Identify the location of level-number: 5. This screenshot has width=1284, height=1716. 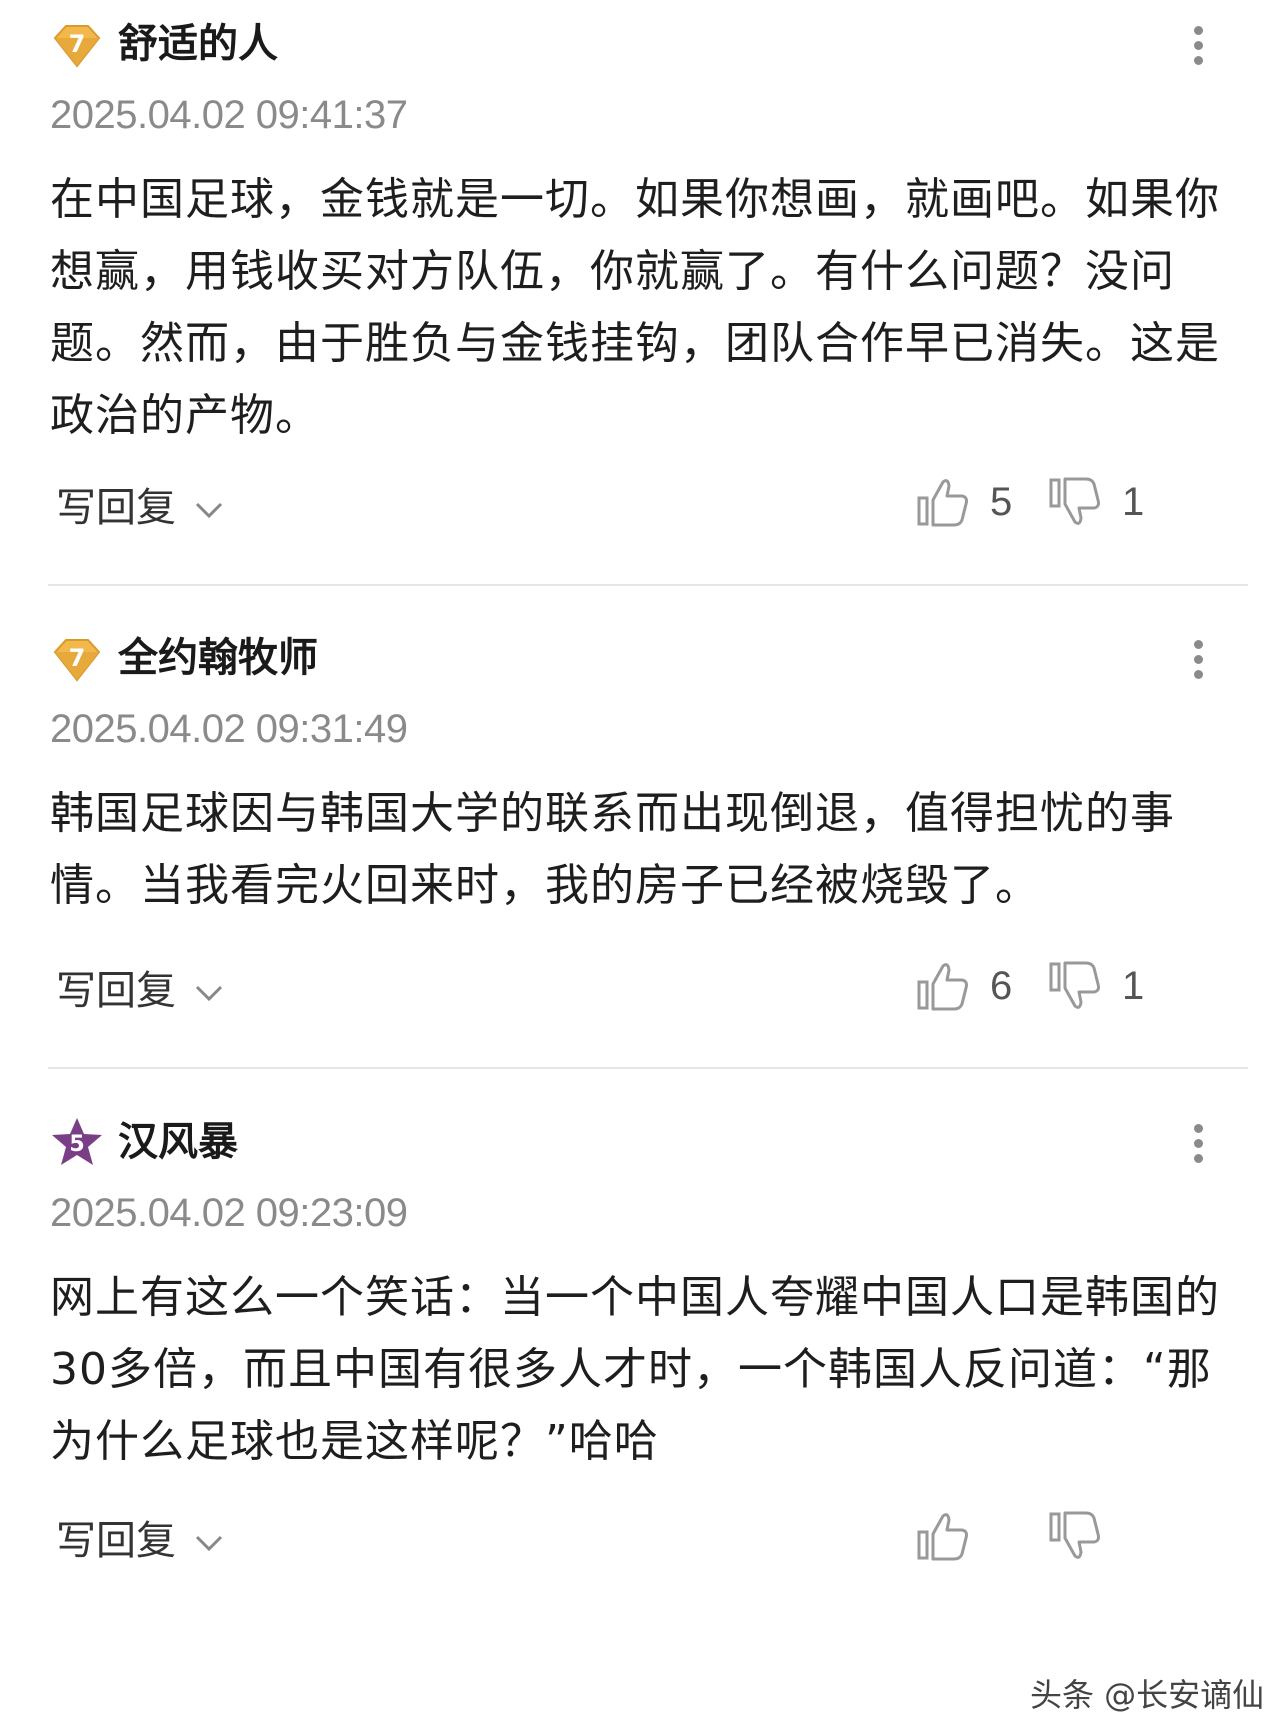
(76, 1144).